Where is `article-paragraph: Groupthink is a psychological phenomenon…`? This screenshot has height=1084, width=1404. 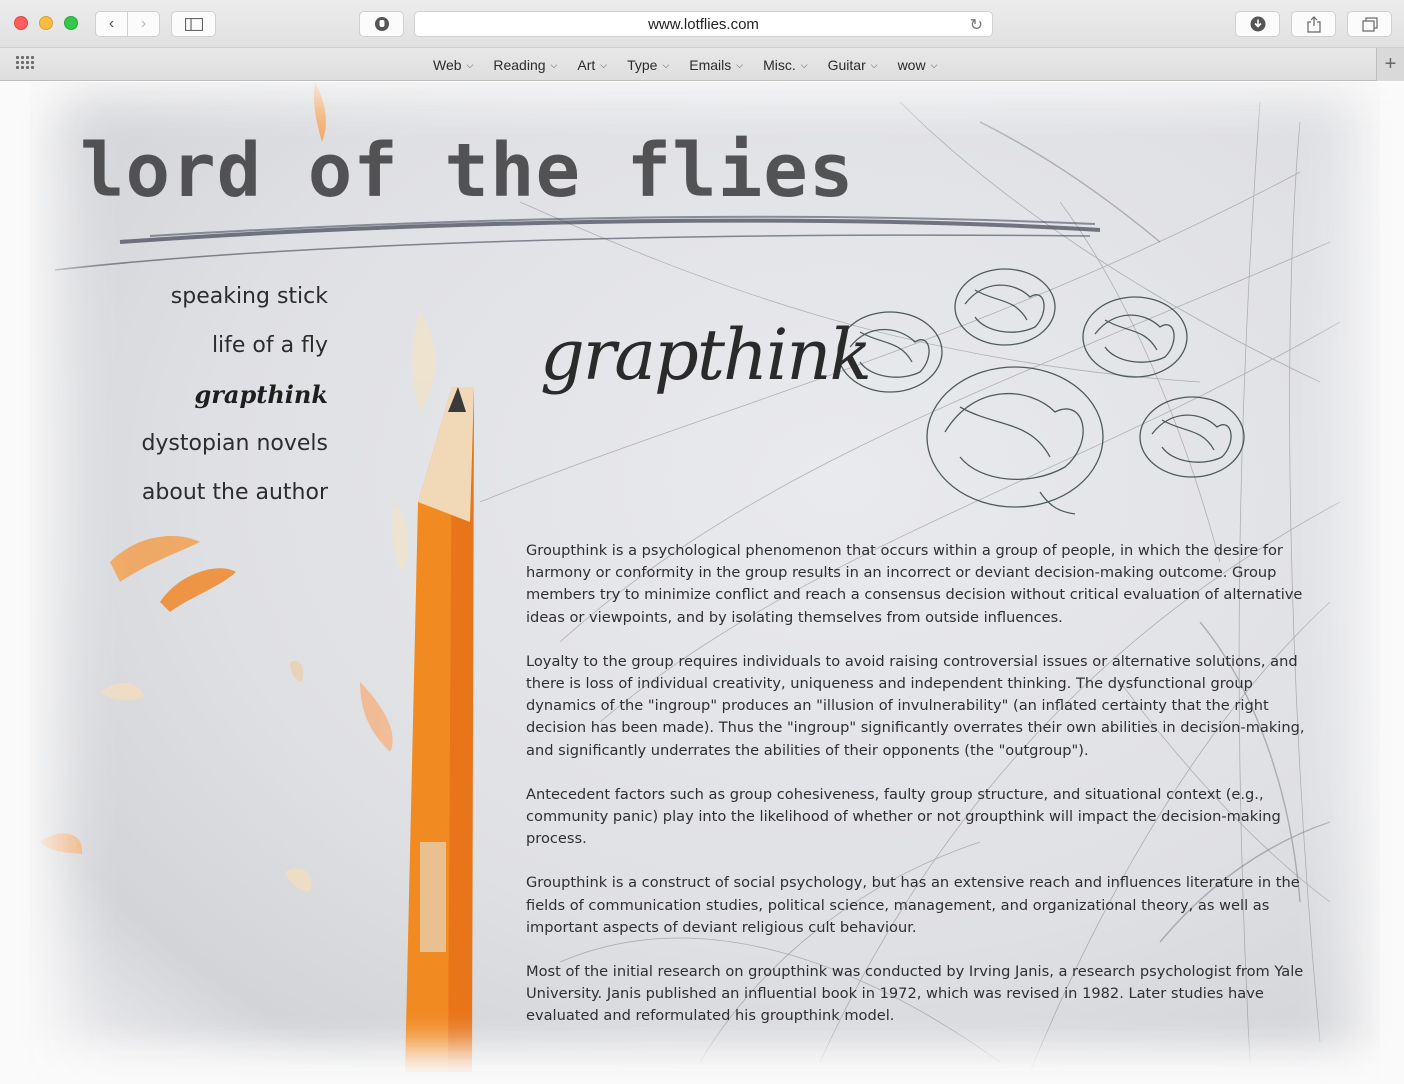
article-paragraph: Groupthink is a psychological phenomenon… is located at coordinates (914, 584).